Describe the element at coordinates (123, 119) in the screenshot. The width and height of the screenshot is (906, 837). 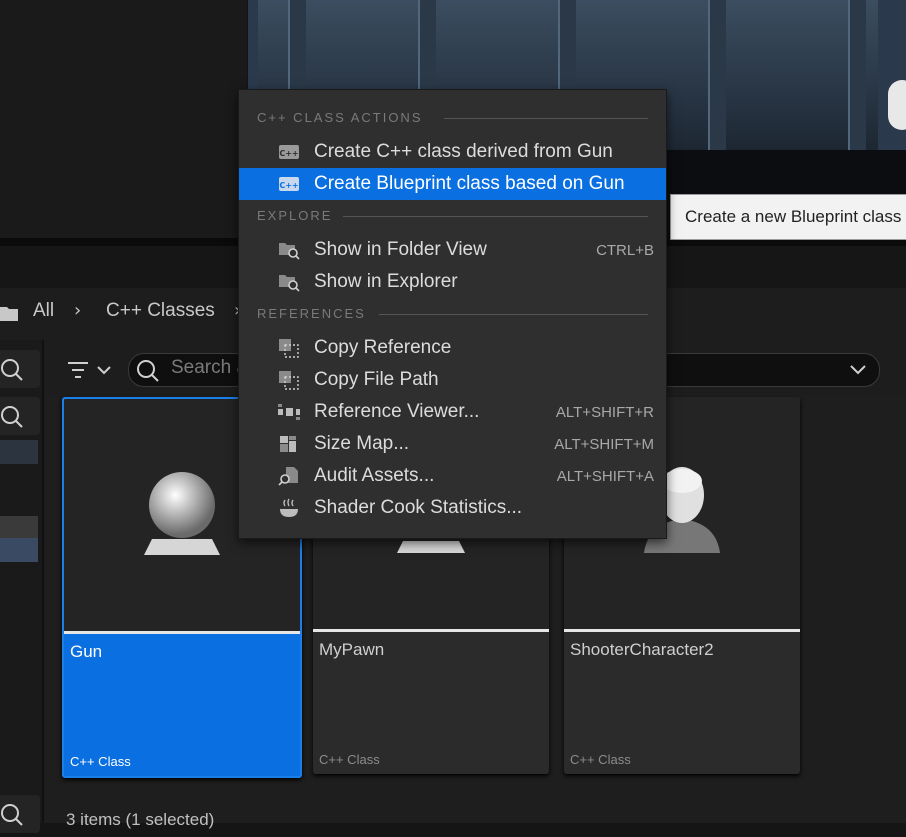
I see `top-left-panel` at that location.